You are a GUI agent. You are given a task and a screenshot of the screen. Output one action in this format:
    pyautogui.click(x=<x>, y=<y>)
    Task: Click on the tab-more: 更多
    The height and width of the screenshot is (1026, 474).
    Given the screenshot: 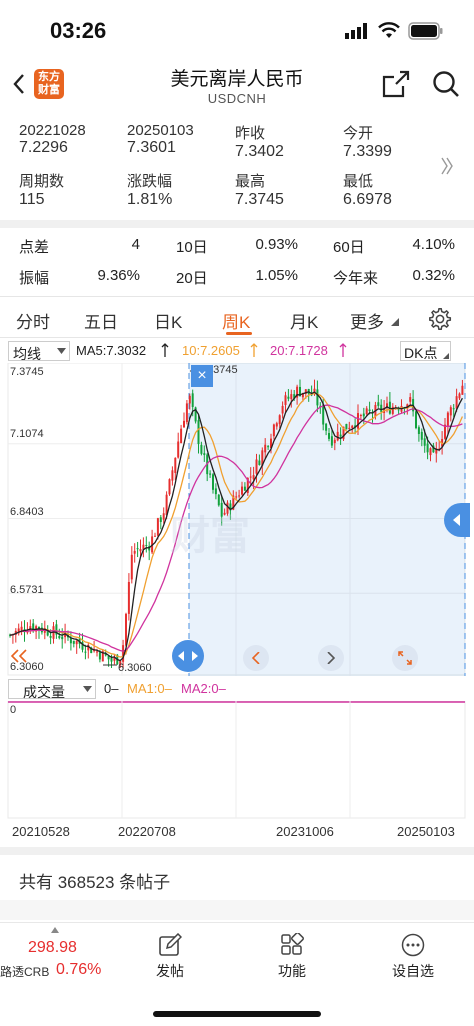 What is the action you would take?
    pyautogui.click(x=367, y=320)
    